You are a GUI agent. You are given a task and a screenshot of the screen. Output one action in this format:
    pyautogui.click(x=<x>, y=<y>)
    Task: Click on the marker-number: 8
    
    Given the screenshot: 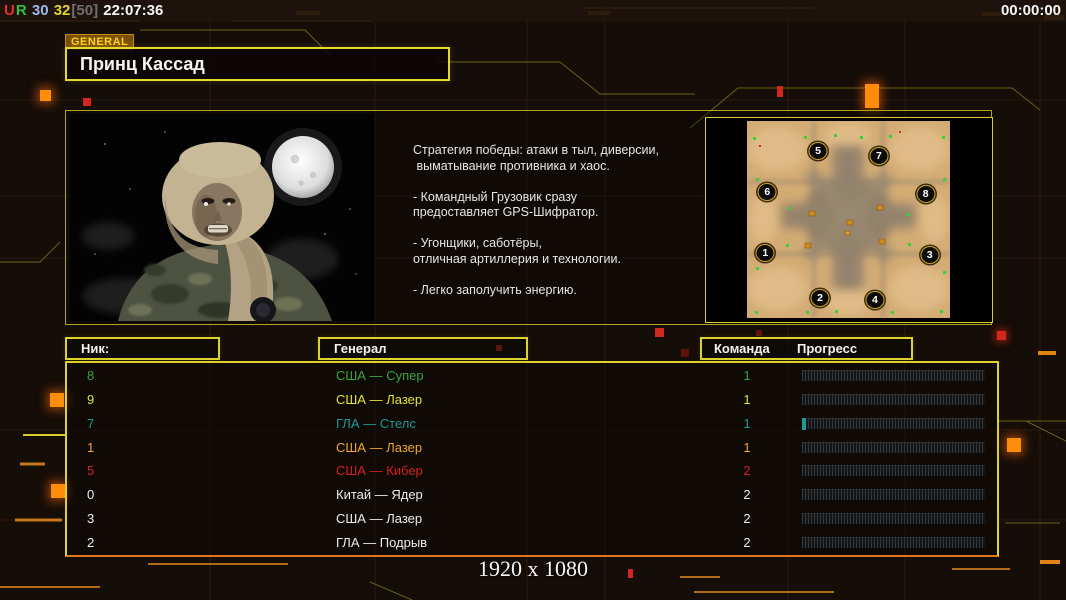 What is the action you would take?
    pyautogui.click(x=925, y=193)
    